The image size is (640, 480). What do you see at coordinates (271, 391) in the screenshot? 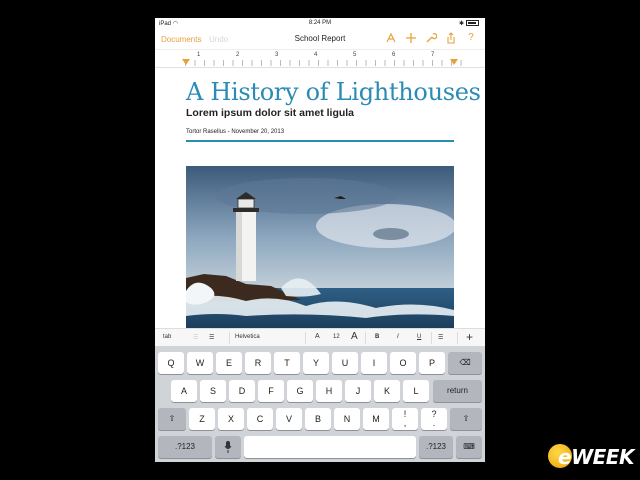
I see `key-f: F` at bounding box center [271, 391].